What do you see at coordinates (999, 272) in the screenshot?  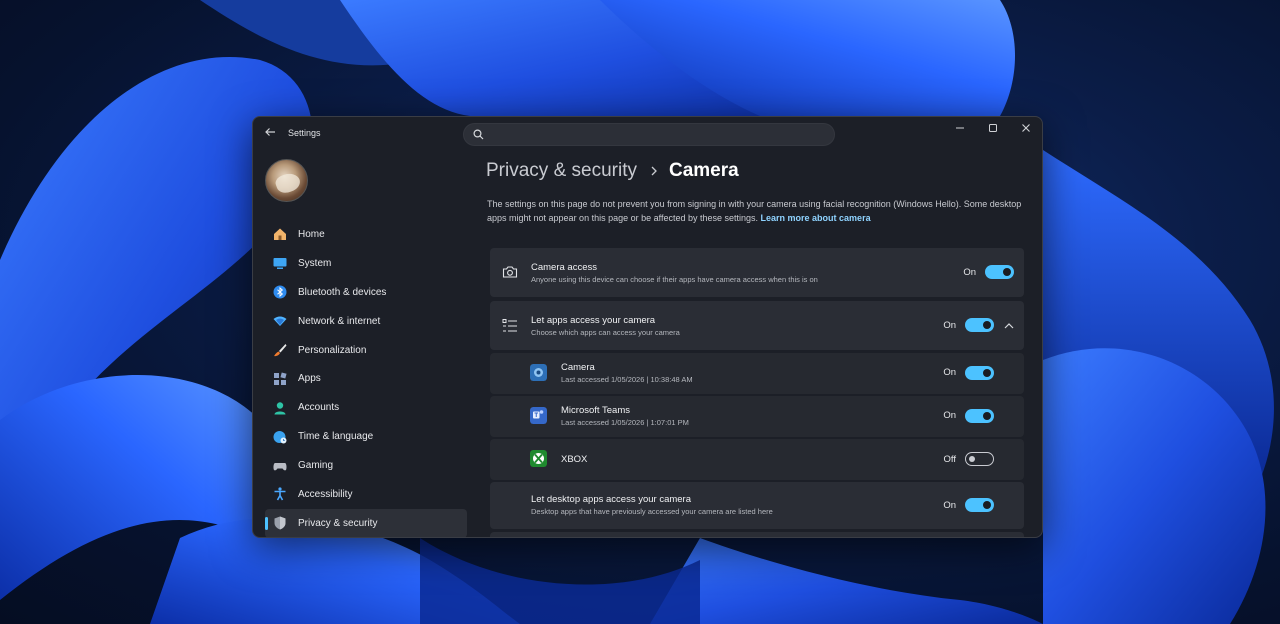 I see `camera-access-toggle` at bounding box center [999, 272].